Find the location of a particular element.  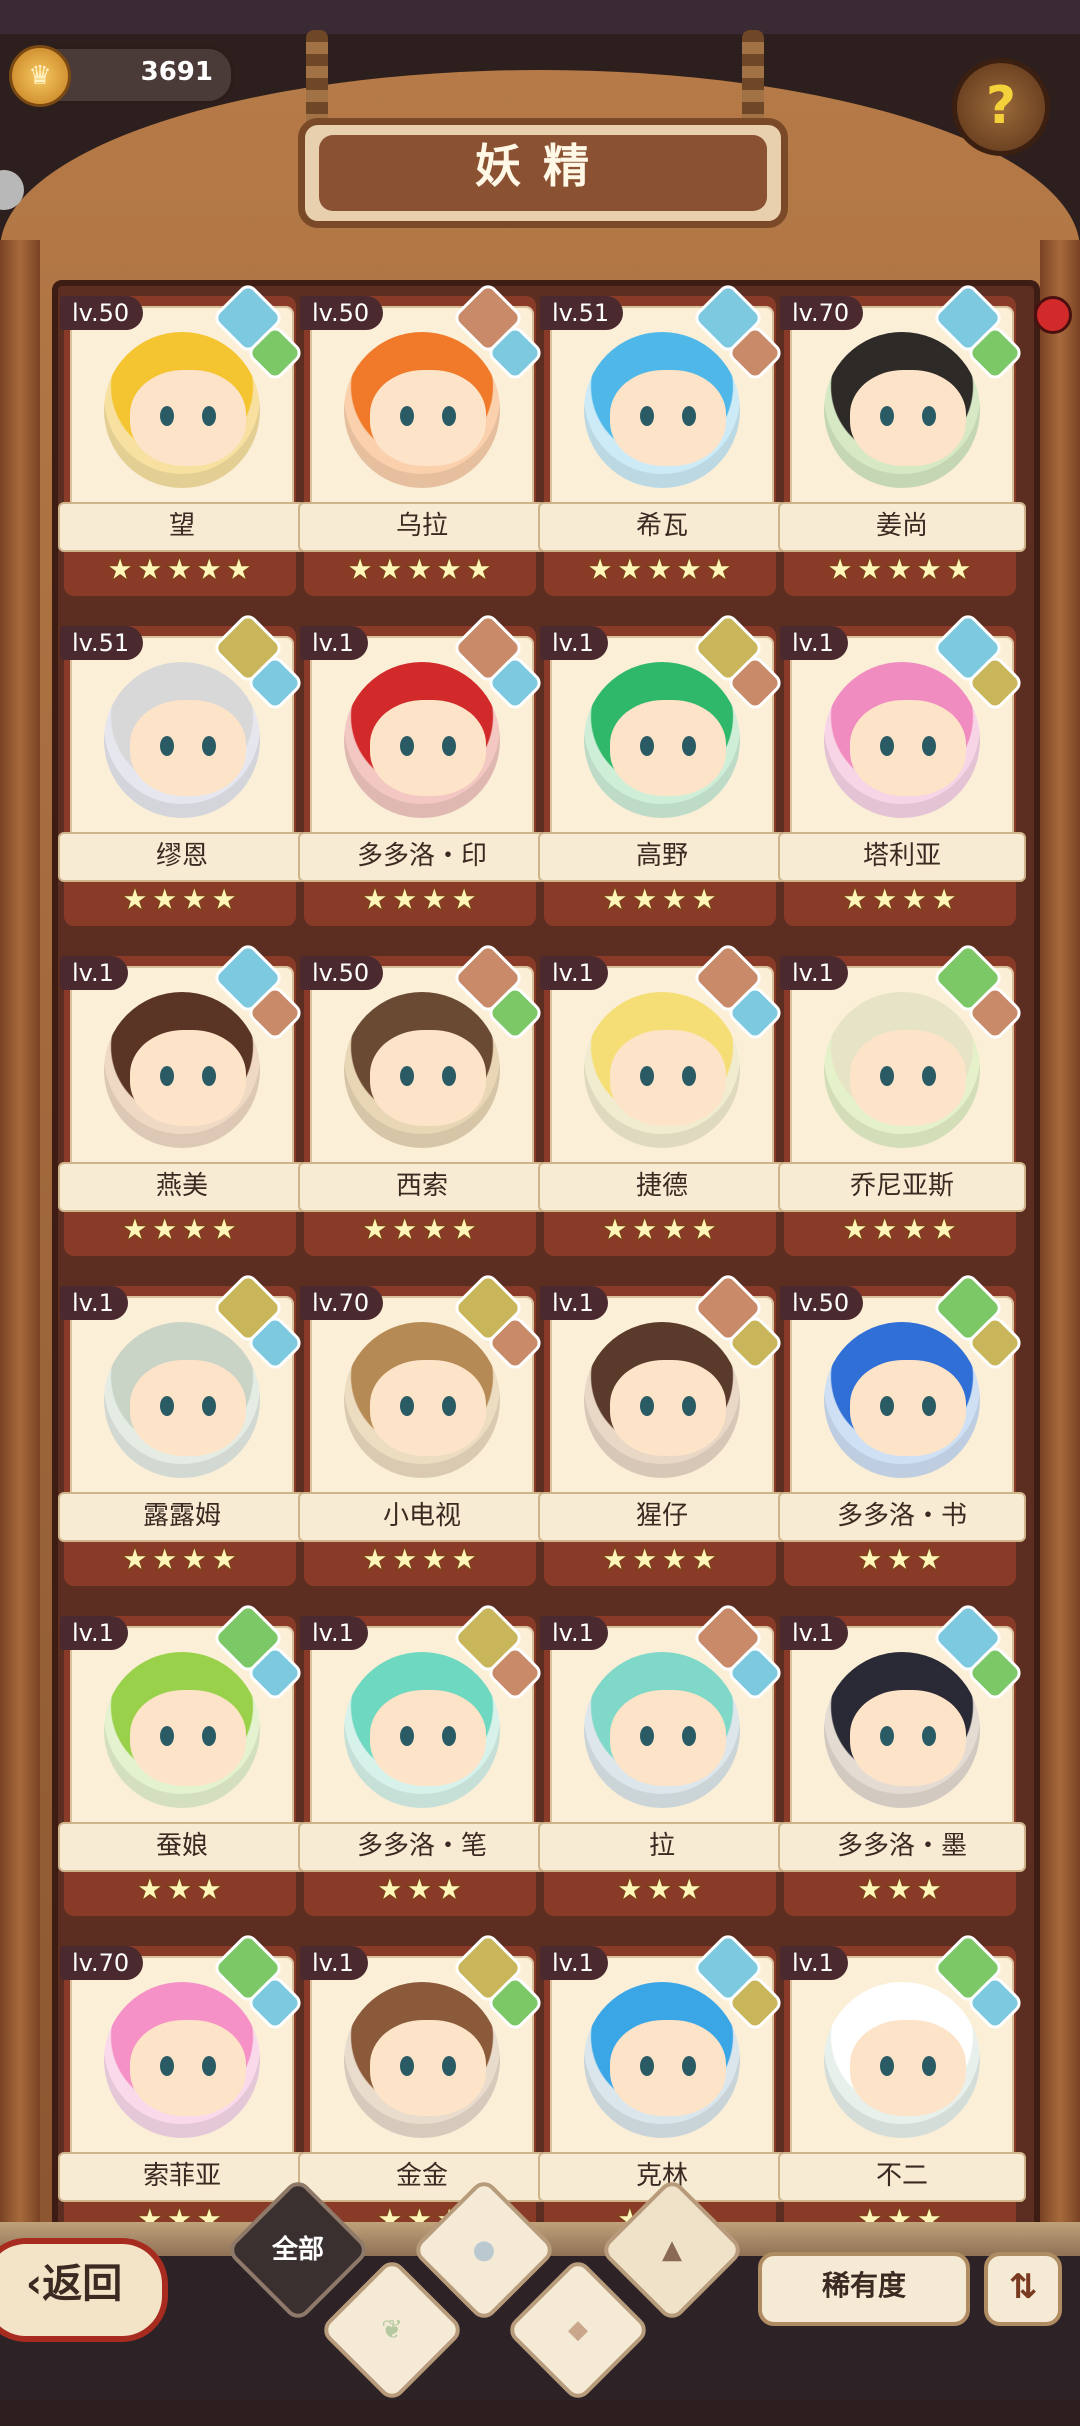

spirit-card: lv.70 小电视 ★★★★ is located at coordinates (422, 1429).